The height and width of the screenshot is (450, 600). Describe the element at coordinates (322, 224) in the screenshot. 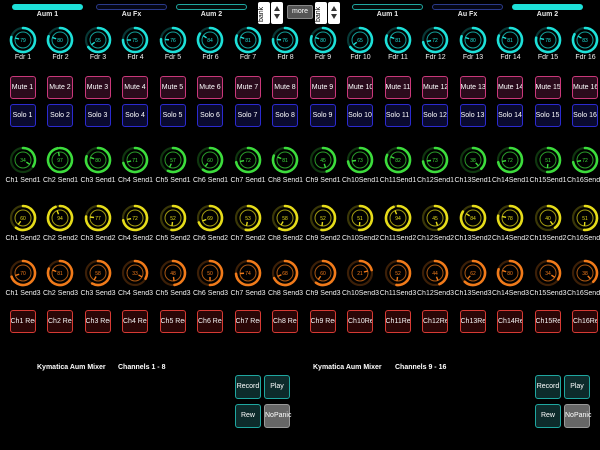

I see `send2-knob-9: 52 Ch9 Send2` at that location.